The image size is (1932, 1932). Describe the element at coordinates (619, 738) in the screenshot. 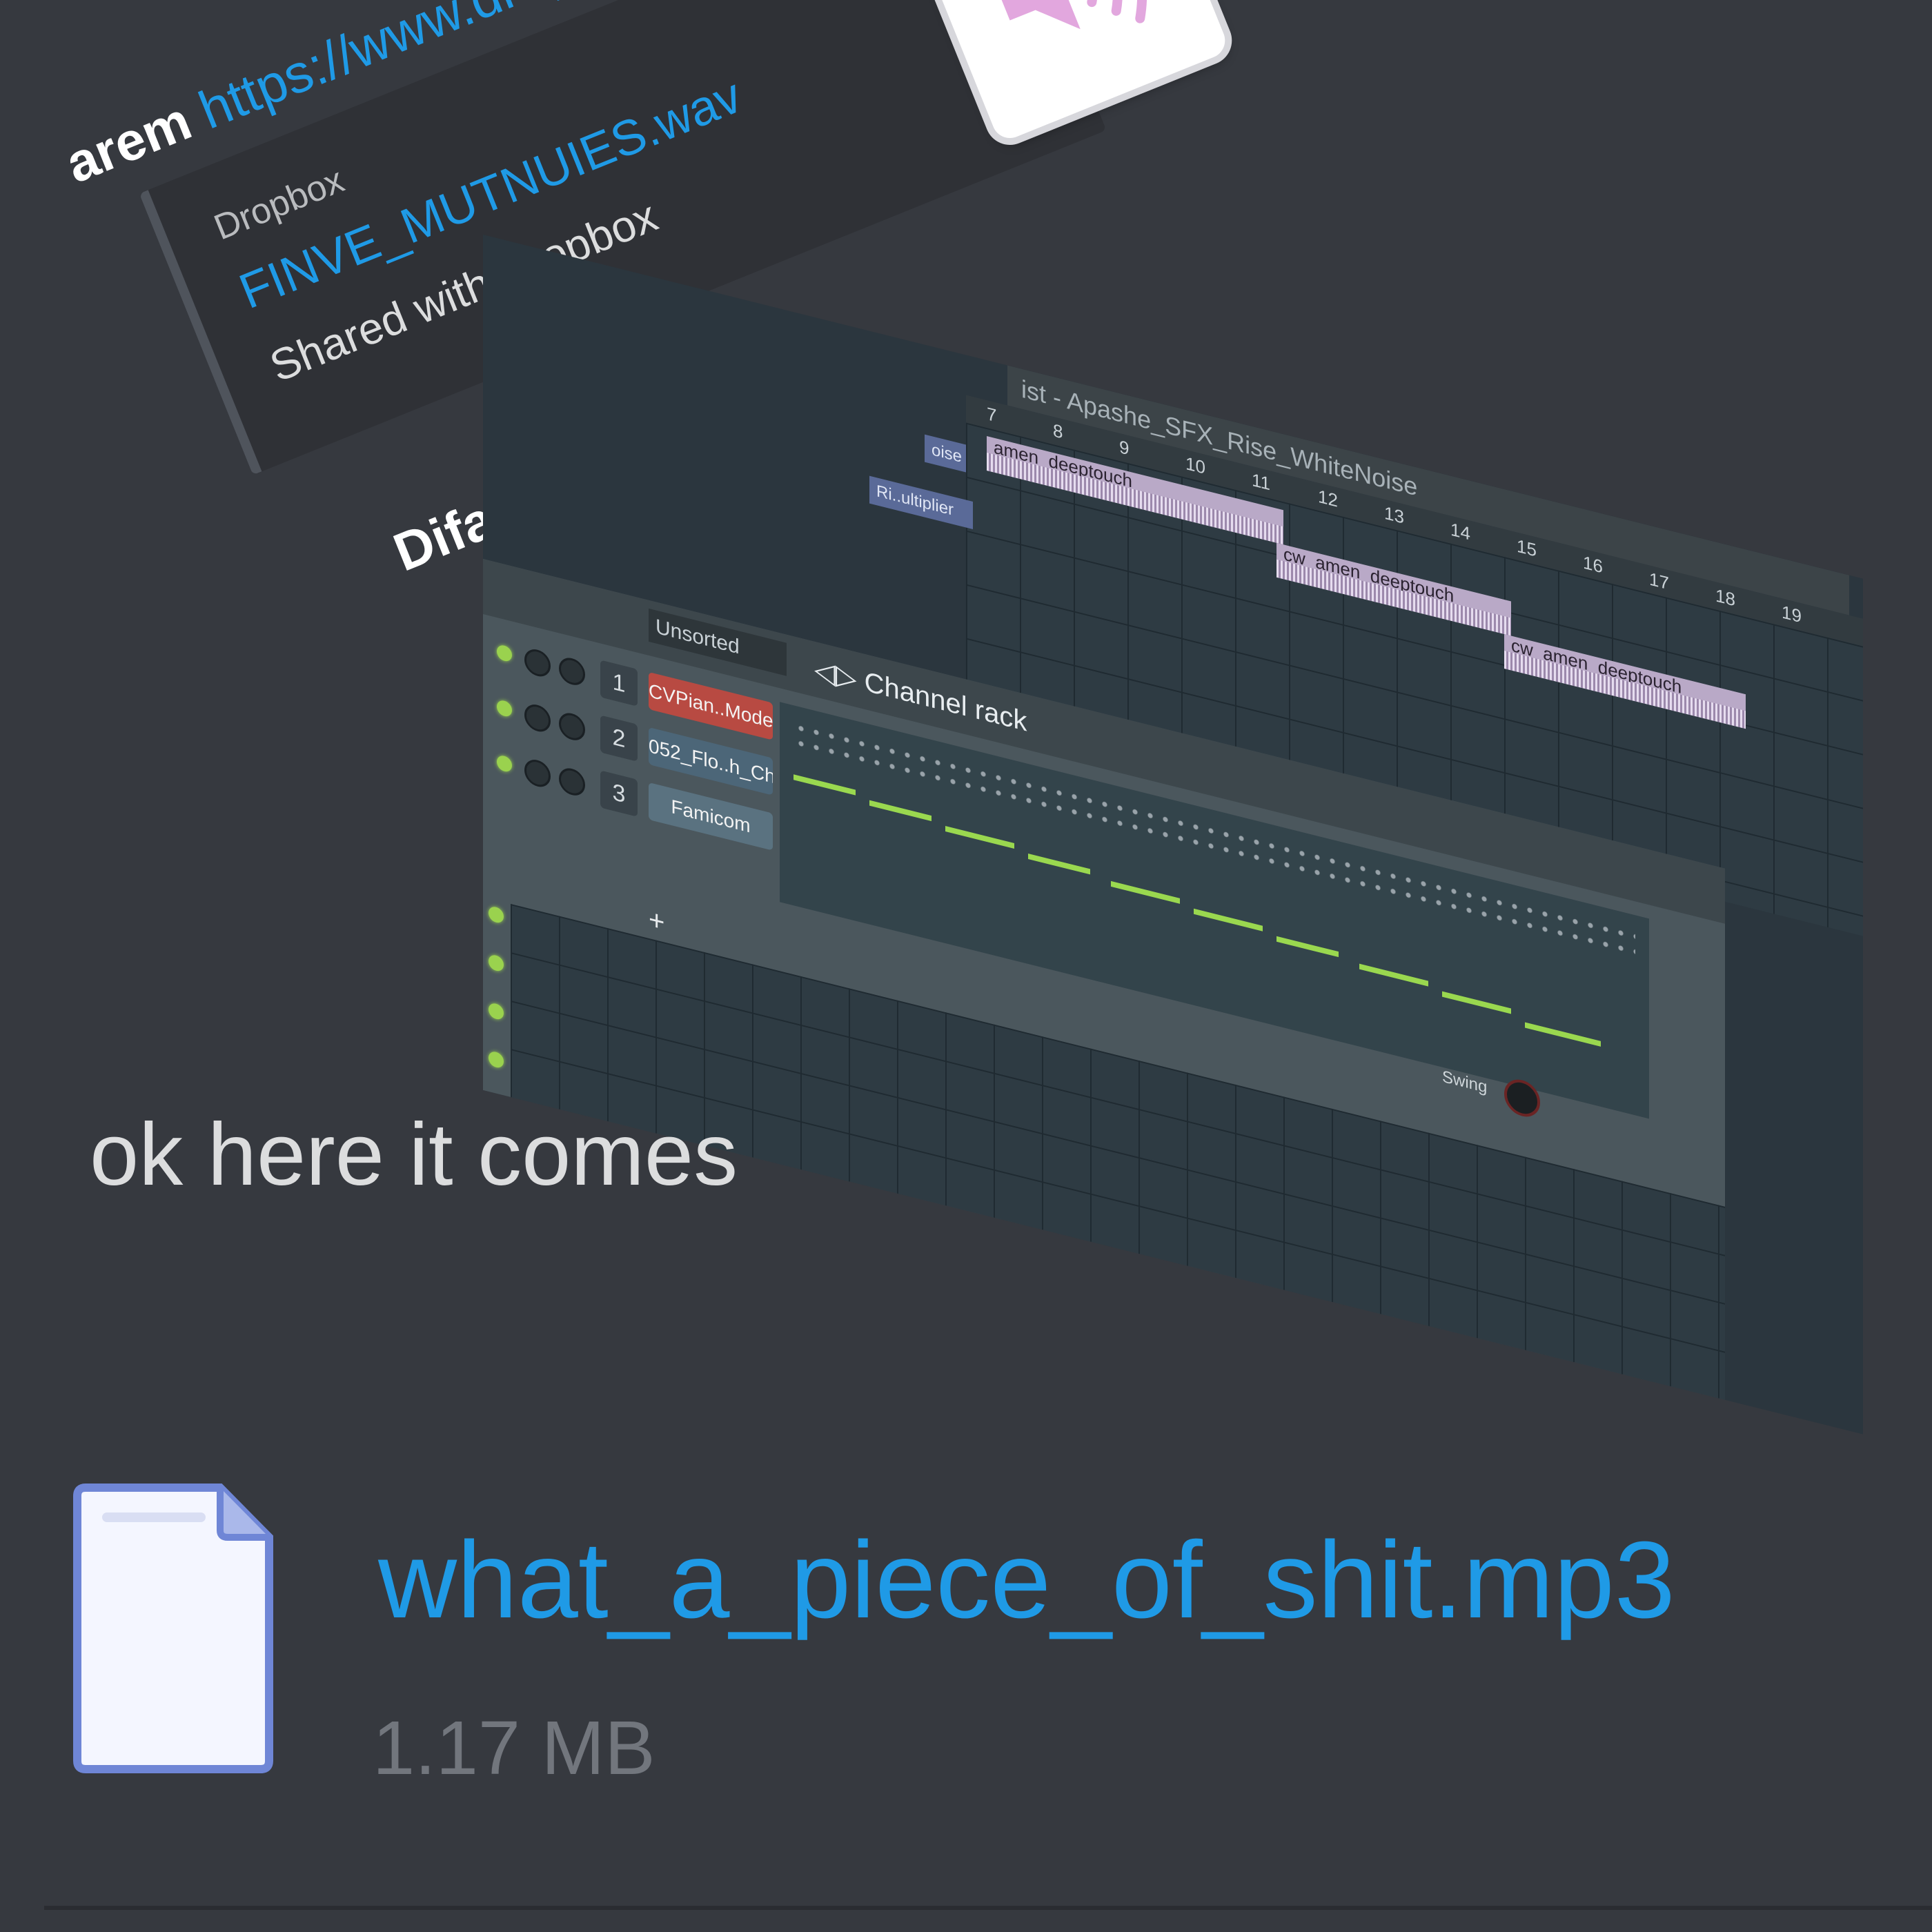

I see `channel-number: 2` at that location.